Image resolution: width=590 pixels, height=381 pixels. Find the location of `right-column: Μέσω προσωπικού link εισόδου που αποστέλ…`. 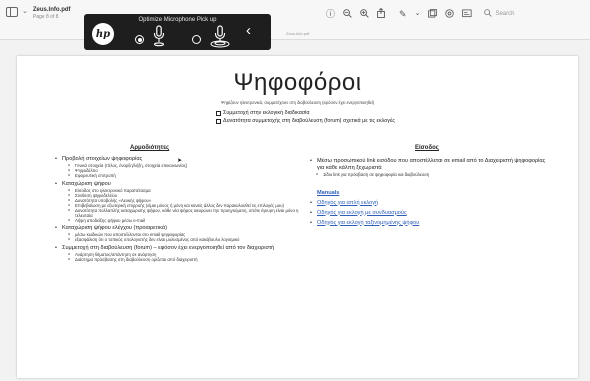

right-column: Μέσω προσωπικού link εισόδου που αποστέλ… is located at coordinates (430, 194).